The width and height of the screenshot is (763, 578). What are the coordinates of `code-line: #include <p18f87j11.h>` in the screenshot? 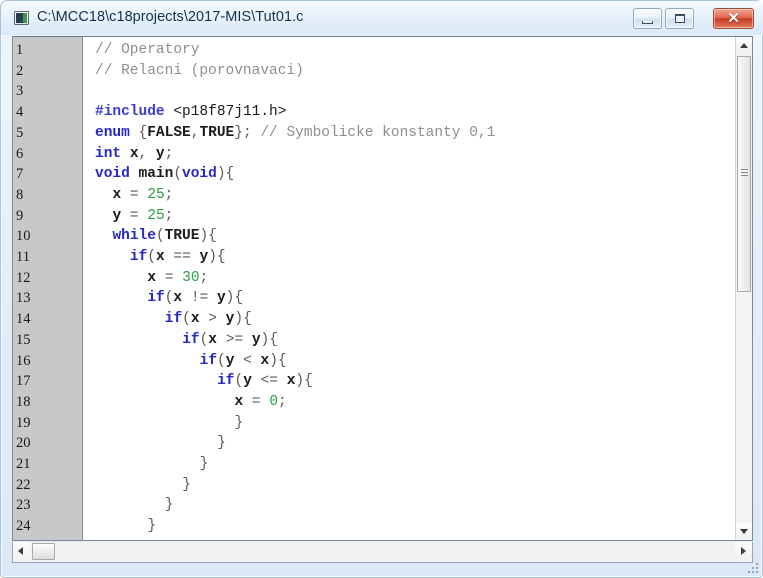 It's located at (190, 112).